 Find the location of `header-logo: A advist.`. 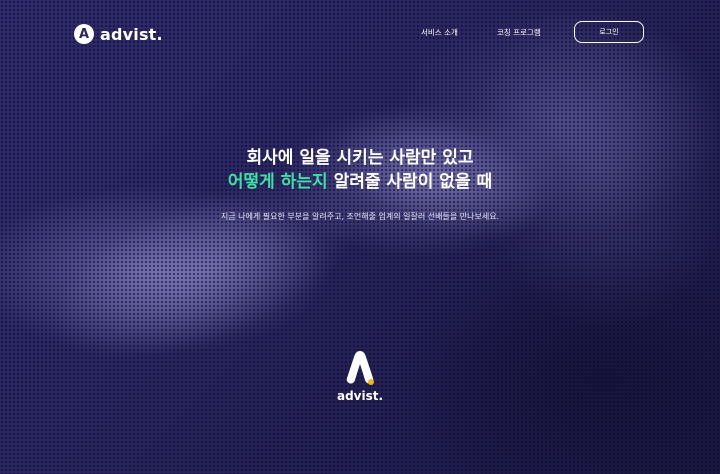

header-logo: A advist. is located at coordinates (118, 34).